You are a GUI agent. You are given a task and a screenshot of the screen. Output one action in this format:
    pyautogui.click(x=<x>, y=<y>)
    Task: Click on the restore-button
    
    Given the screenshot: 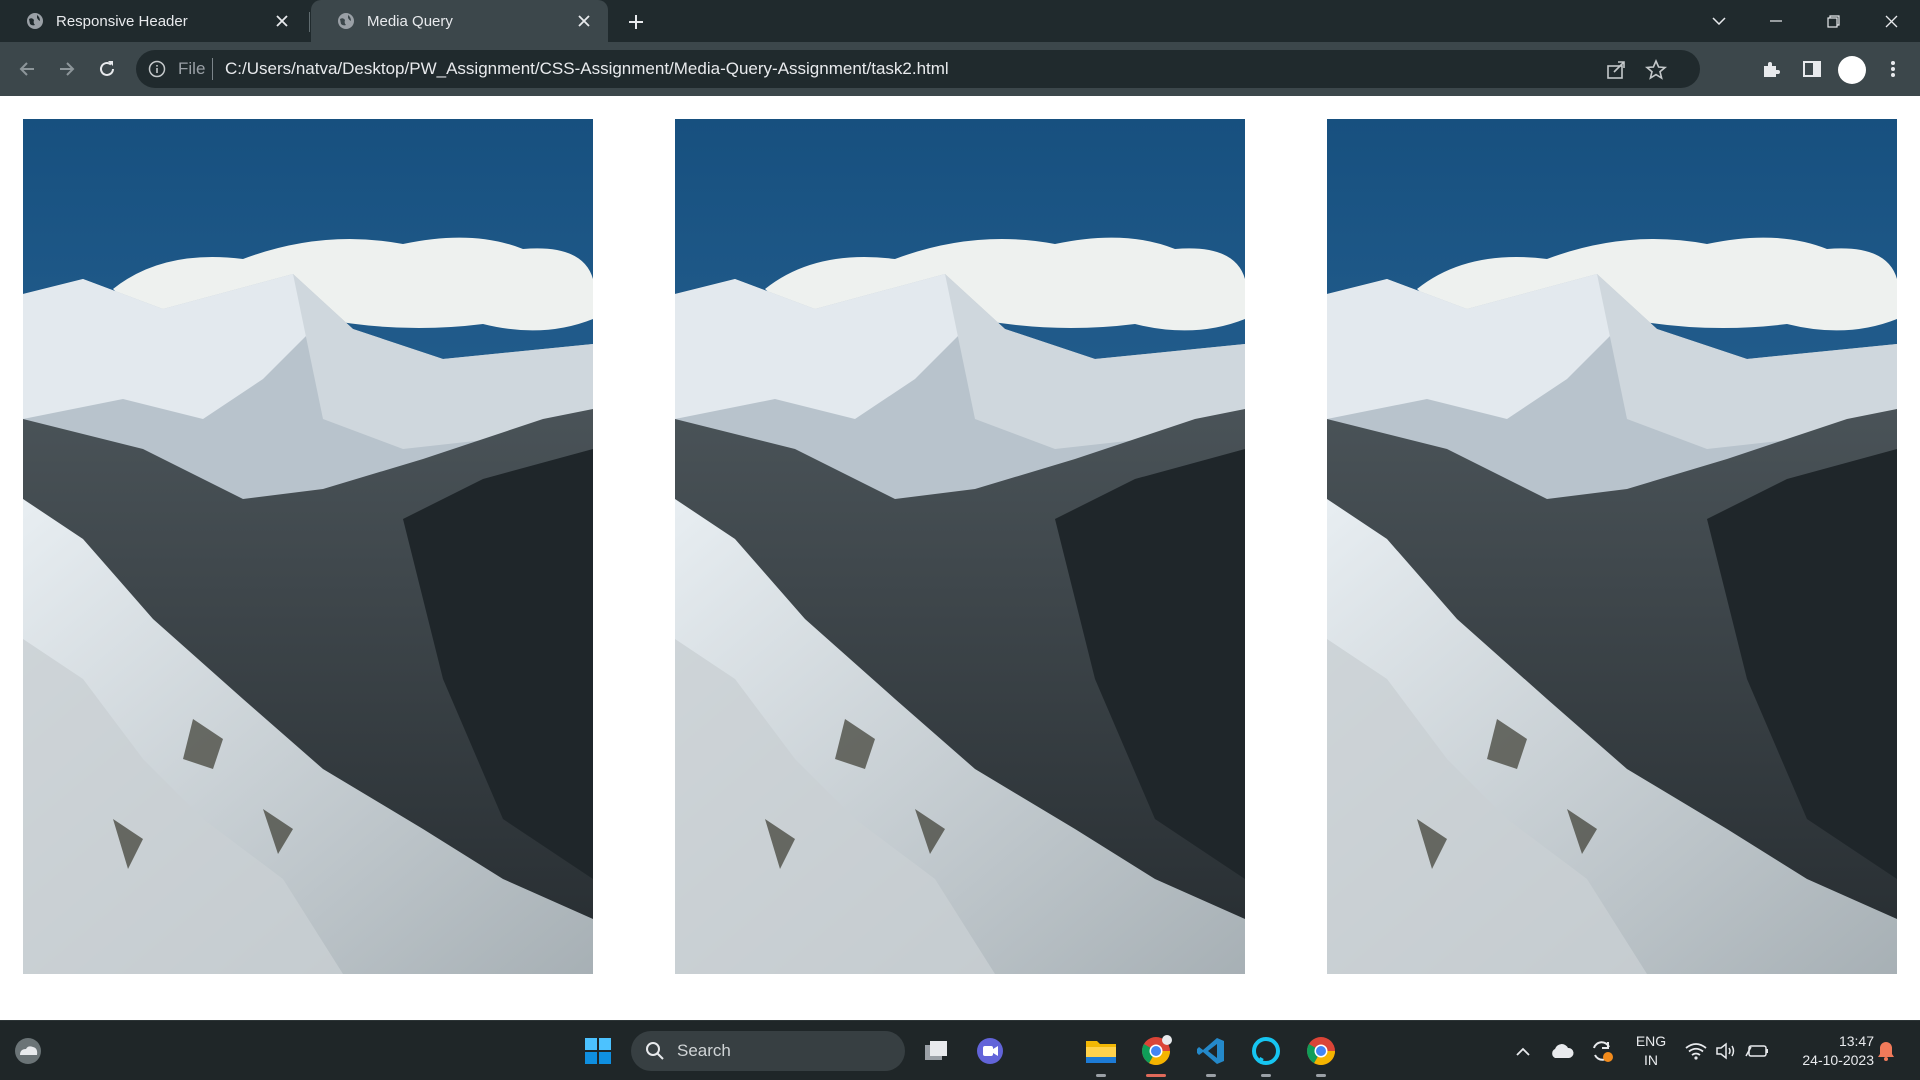 What is the action you would take?
    pyautogui.click(x=1833, y=21)
    